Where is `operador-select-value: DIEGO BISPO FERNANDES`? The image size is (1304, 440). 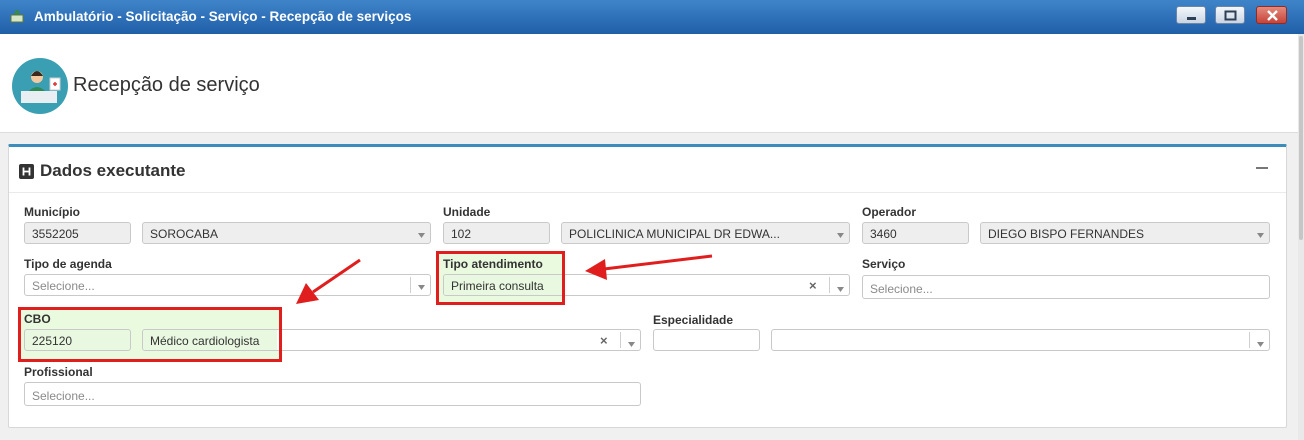
operador-select-value: DIEGO BISPO FERNANDES is located at coordinates (1066, 234).